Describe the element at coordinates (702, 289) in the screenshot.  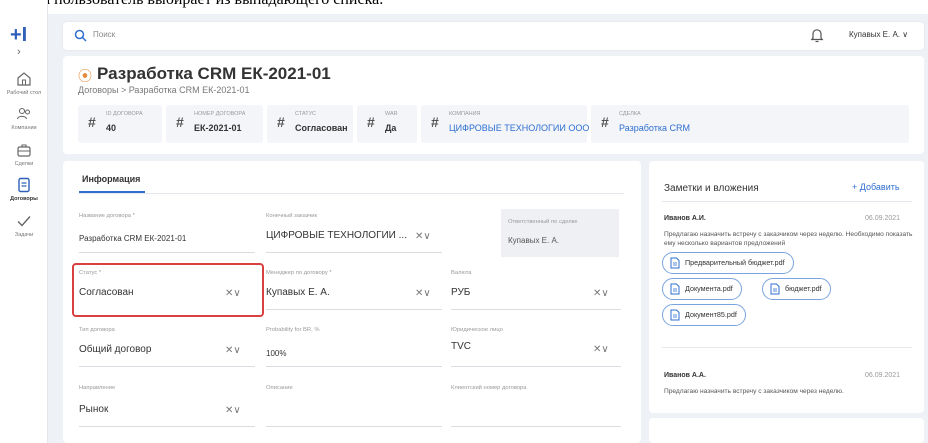
I see `attachment: Документа.pdf` at that location.